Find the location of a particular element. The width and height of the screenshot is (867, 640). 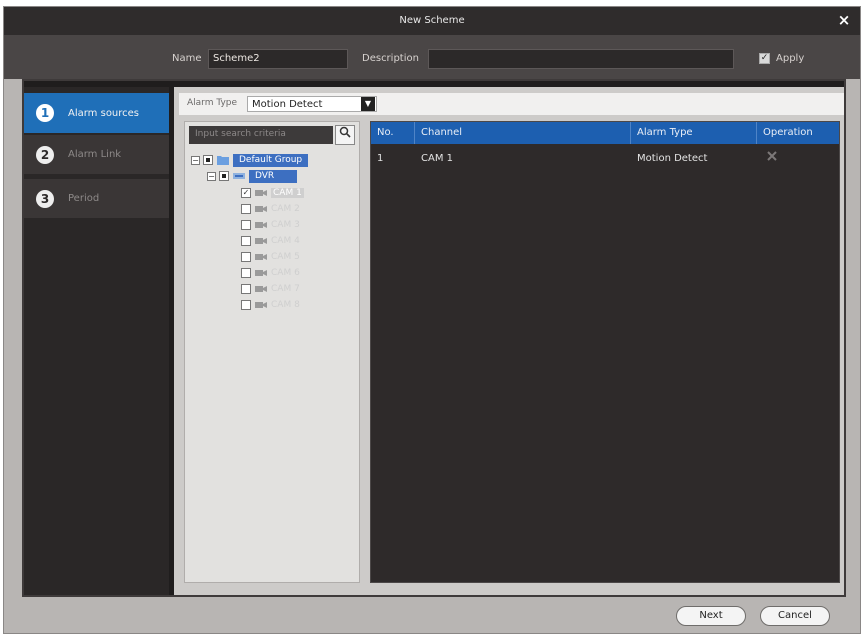

table-header: No. Channel Alarm Type Operation is located at coordinates (605, 133).